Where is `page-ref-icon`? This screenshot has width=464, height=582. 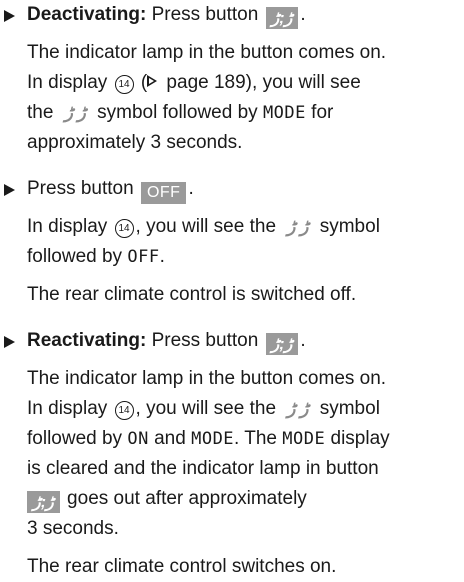 page-ref-icon is located at coordinates (152, 81).